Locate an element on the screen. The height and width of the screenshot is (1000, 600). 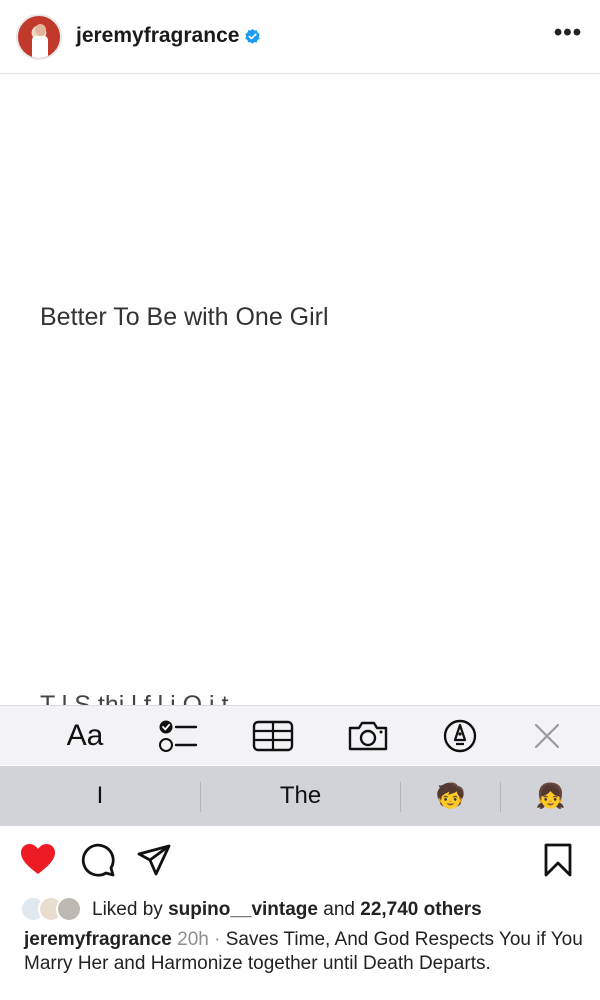
avatar-suit-shape is located at coordinates (40, 47).